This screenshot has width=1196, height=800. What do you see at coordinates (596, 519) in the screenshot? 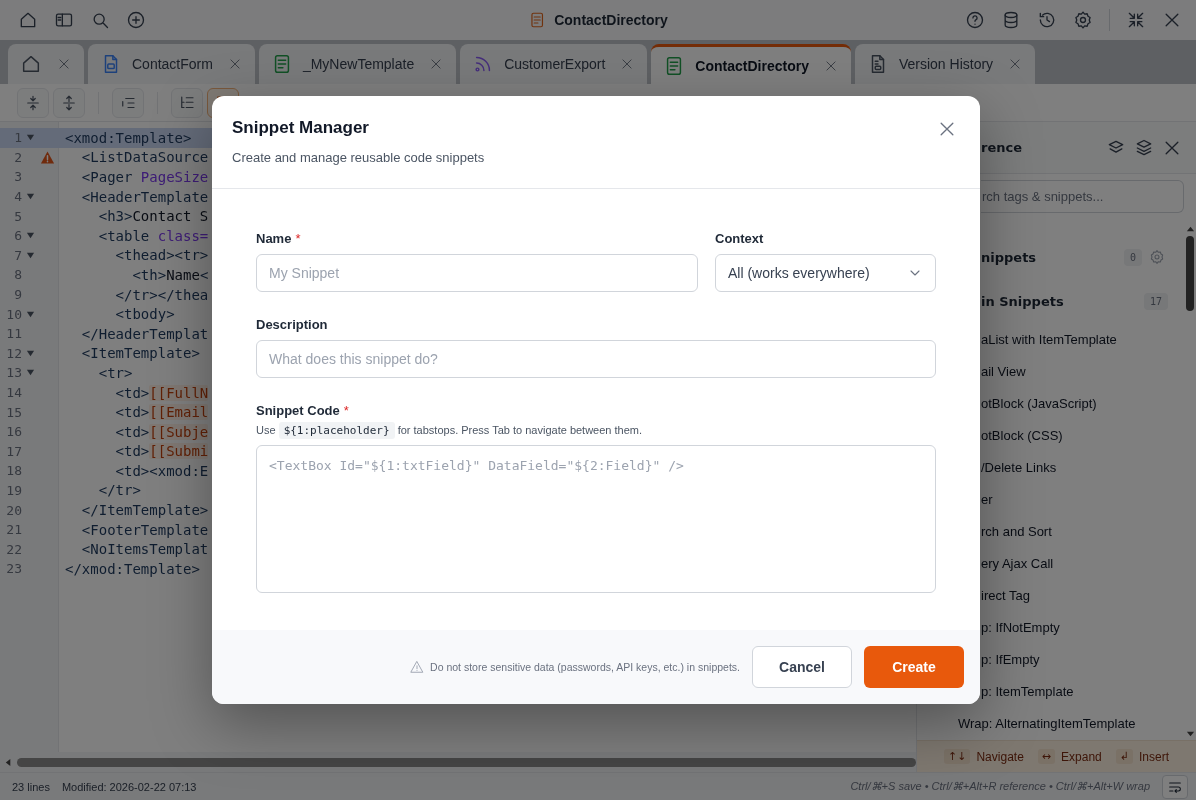
I see `code-field: <TextBox Id="${1:txtField}" DataField="${2:Field}" />` at bounding box center [596, 519].